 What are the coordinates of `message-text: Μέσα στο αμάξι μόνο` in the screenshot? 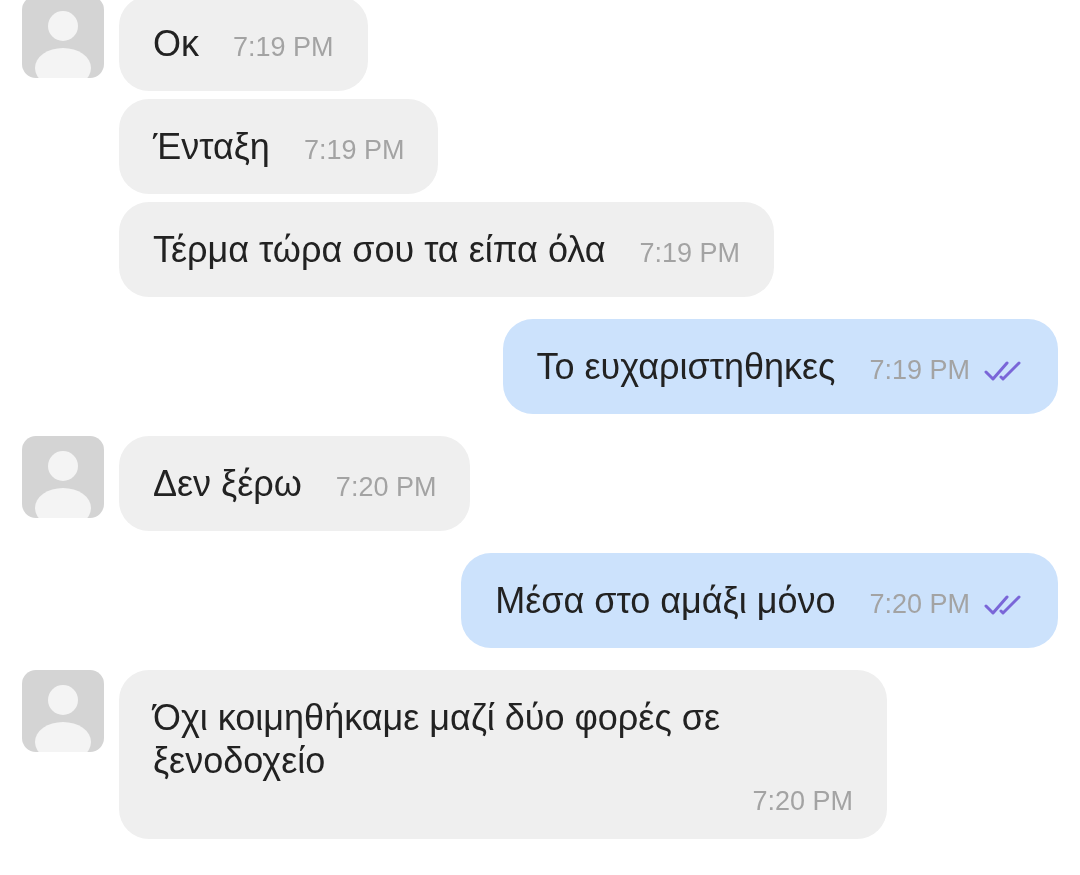 It's located at (665, 600).